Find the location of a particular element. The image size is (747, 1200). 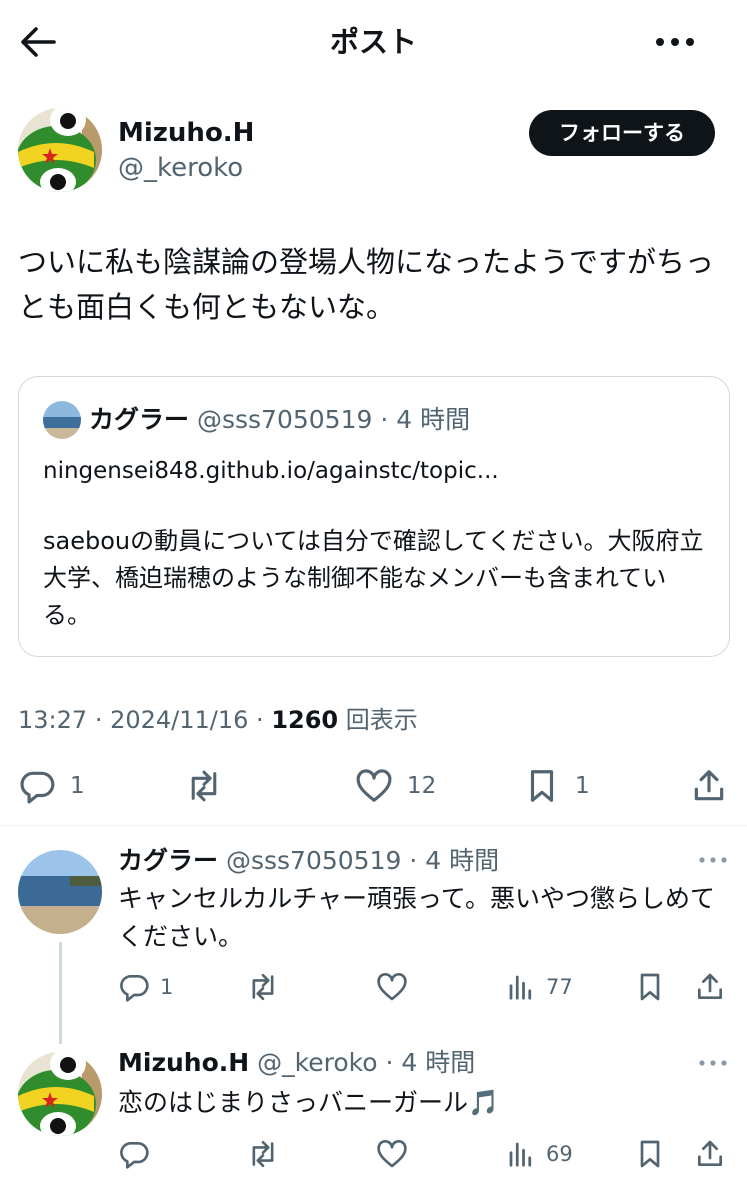

reply-button: 1 is located at coordinates (51, 786).